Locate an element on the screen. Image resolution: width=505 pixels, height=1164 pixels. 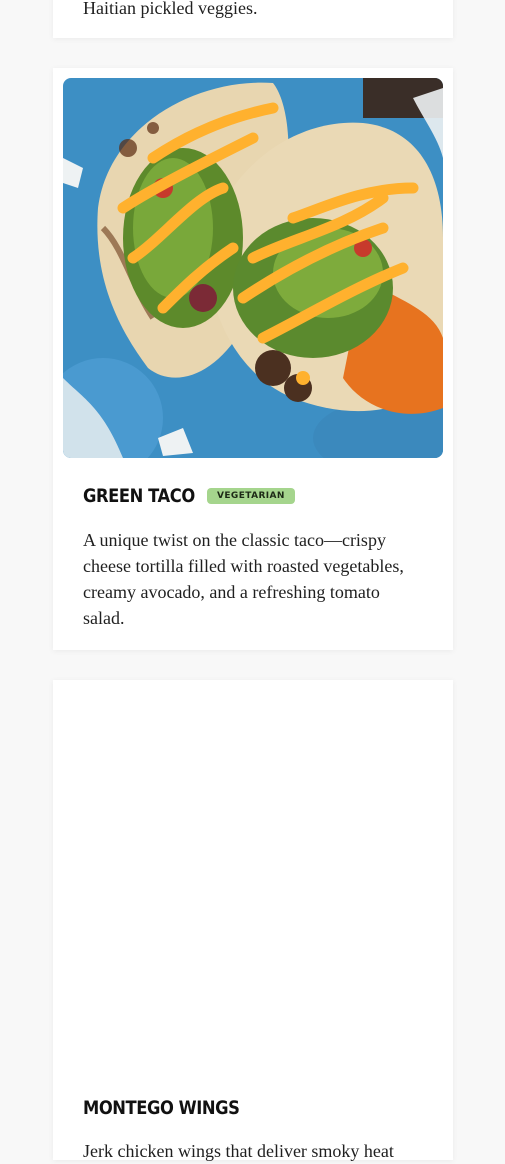
dish-title-row: Green Taco Vegetarian is located at coordinates (189, 496).